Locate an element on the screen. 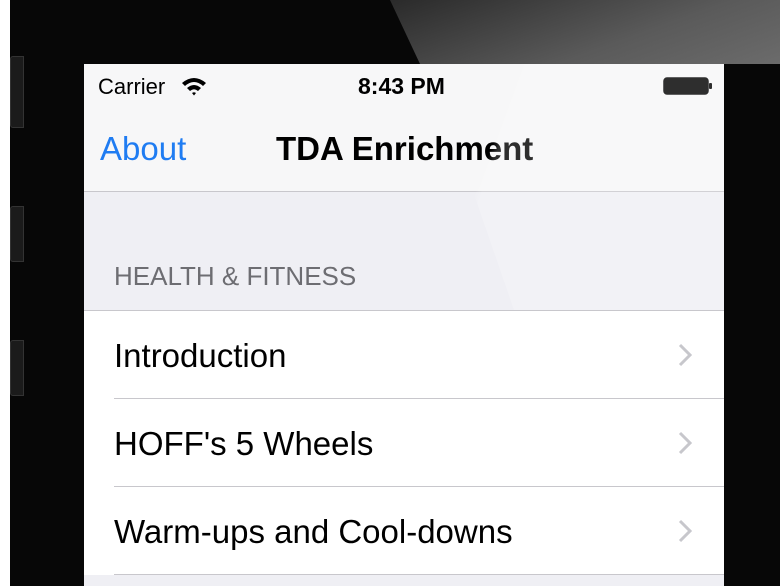 This screenshot has width=780, height=586. list-item-label: Introduction is located at coordinates (200, 355).